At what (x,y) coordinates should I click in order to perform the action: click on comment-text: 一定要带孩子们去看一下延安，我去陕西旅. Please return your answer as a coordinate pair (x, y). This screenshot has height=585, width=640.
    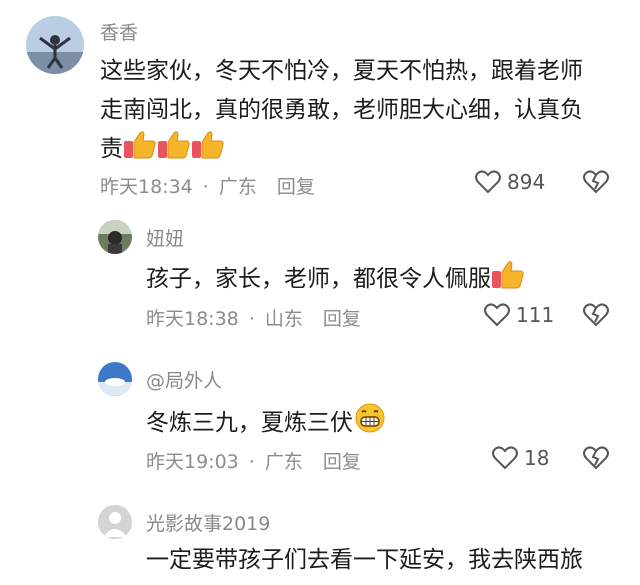
    Looking at the image, I should click on (364, 560).